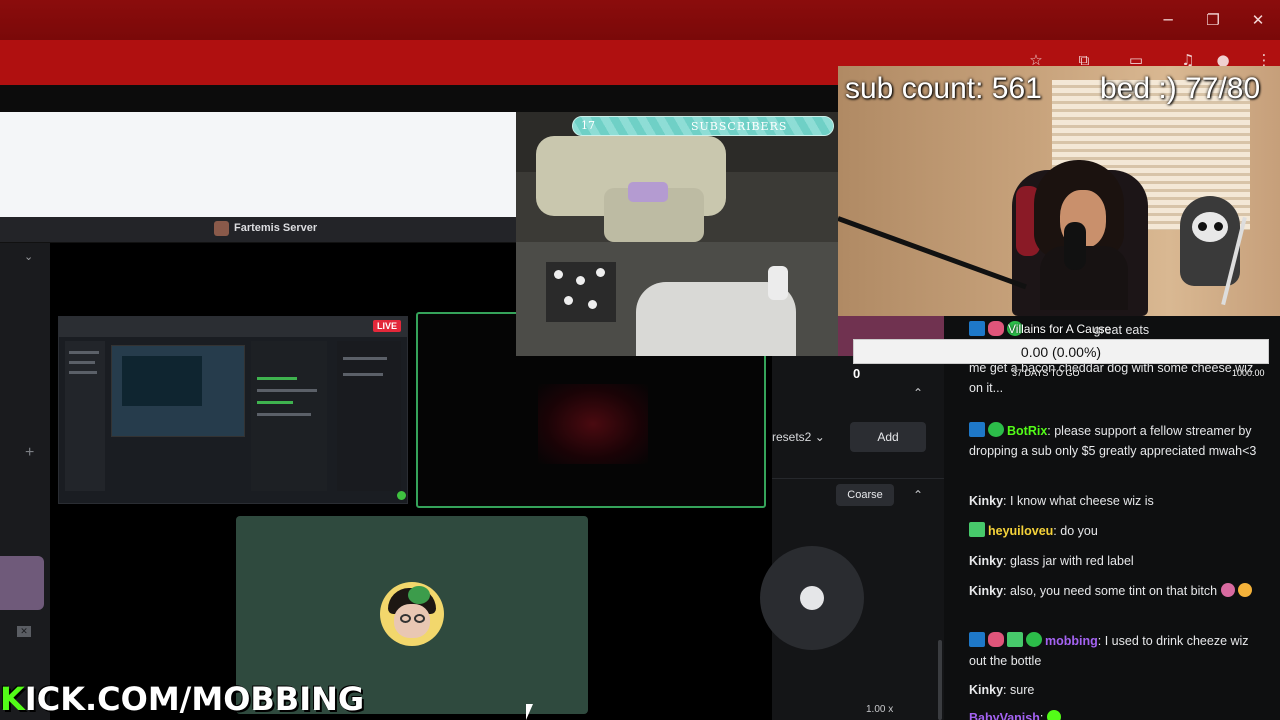 The height and width of the screenshot is (720, 1280). Describe the element at coordinates (221, 228) in the screenshot. I see `server-icon` at that location.